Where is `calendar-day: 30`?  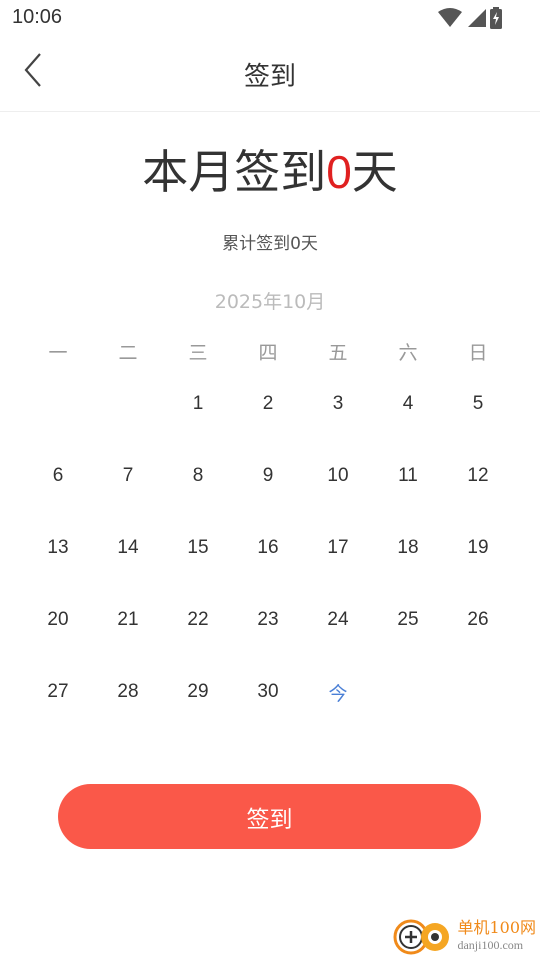 calendar-day: 30 is located at coordinates (268, 692).